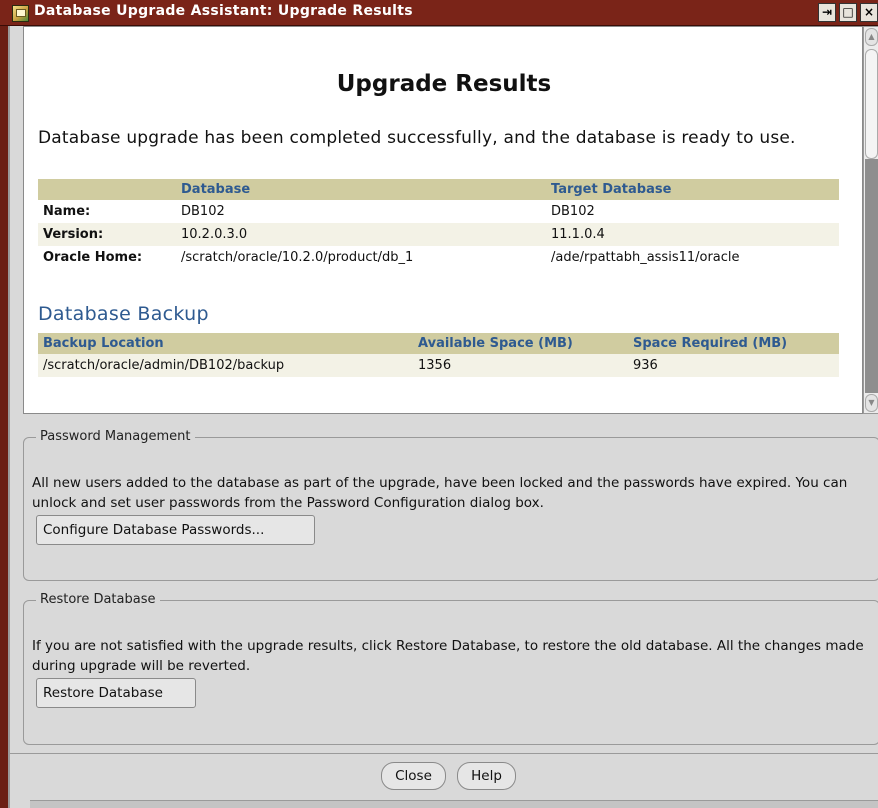 The height and width of the screenshot is (808, 878). Describe the element at coordinates (123, 314) in the screenshot. I see `backup-heading: Database Backup` at that location.